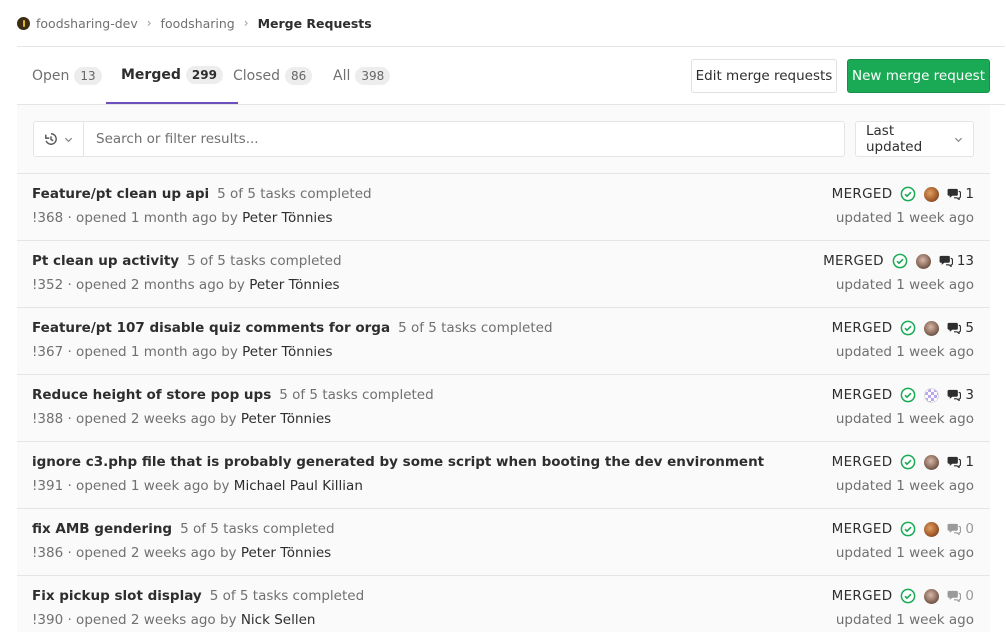  What do you see at coordinates (198, 23) in the screenshot?
I see `breadcrumb-project-link: foodsharing` at bounding box center [198, 23].